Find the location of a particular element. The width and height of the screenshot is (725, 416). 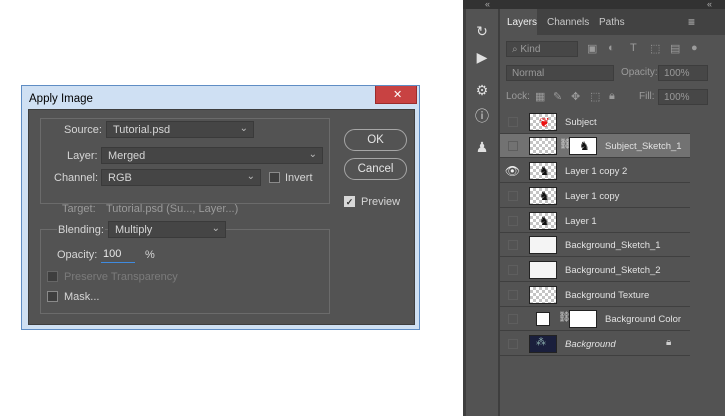

info-icon: ⓘ is located at coordinates (482, 116).